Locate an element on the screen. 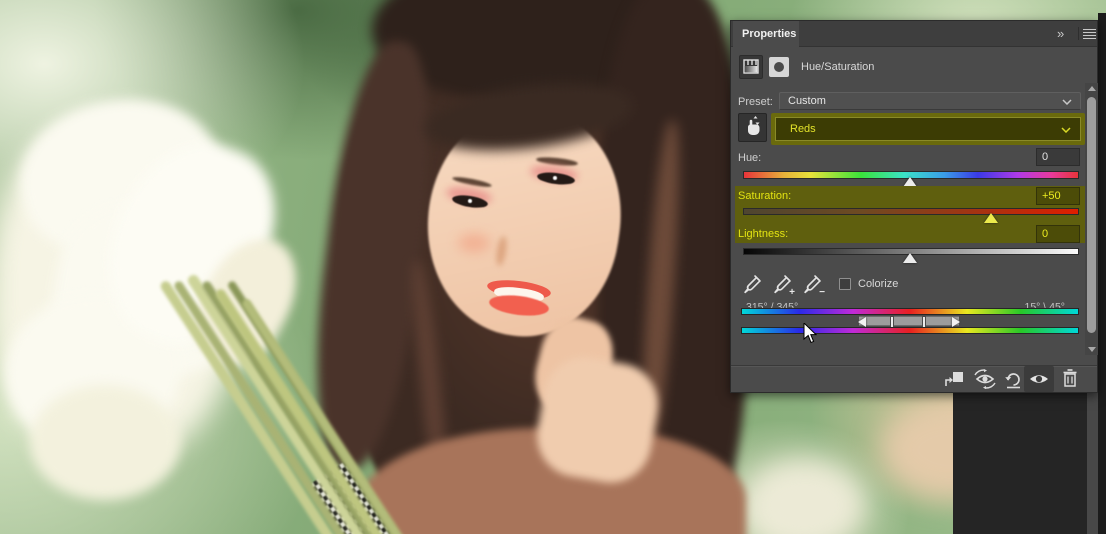 The image size is (1106, 534). add-to-sample-eyedropper-button: + is located at coordinates (783, 285).